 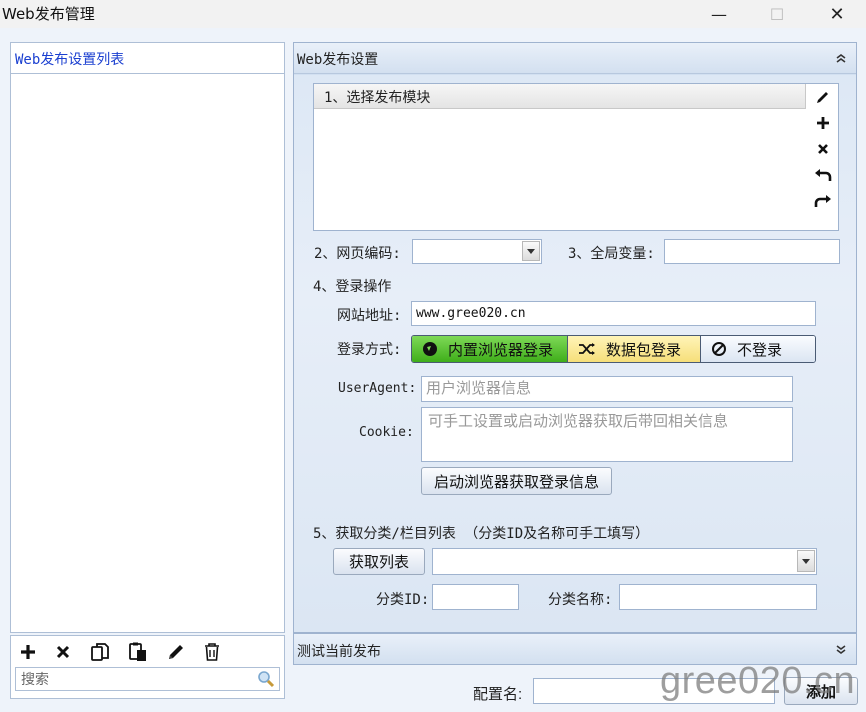 What do you see at coordinates (377, 98) in the screenshot?
I see `module-list-label: 1、选择发布模块` at bounding box center [377, 98].